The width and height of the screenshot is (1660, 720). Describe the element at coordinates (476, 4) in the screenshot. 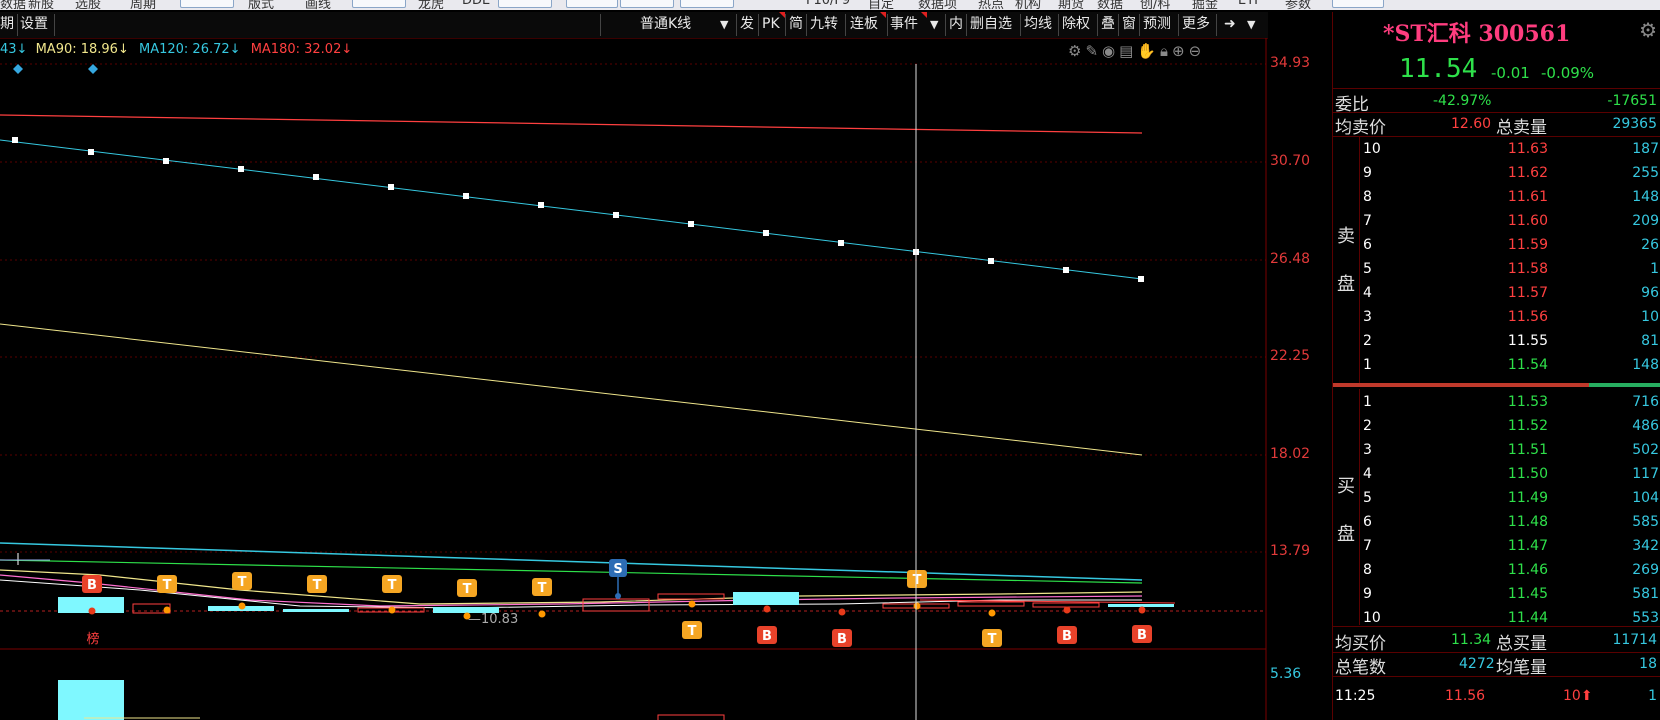

I see `menu-item: DDE` at that location.